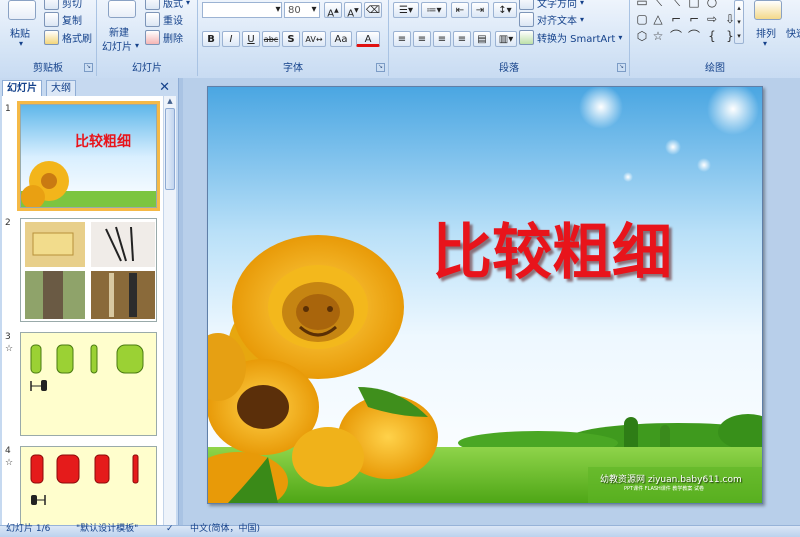 This screenshot has width=800, height=537. Describe the element at coordinates (152, 19) in the screenshot. I see `reset-icon` at that location.